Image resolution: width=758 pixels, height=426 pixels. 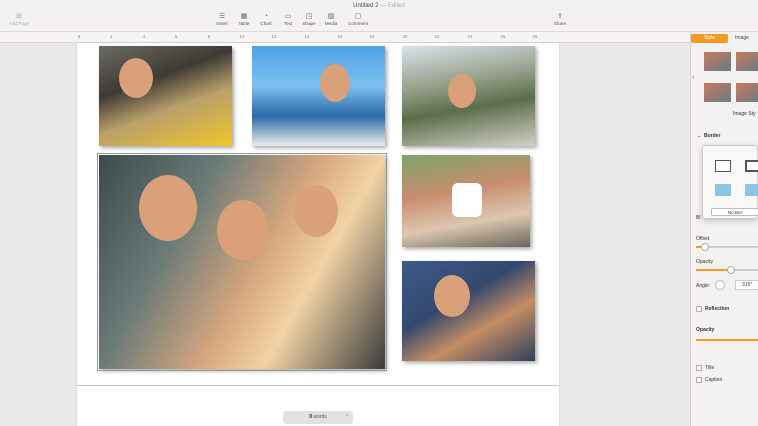 I want to click on photo-selfie-striped-shirt, so click(x=468, y=311).